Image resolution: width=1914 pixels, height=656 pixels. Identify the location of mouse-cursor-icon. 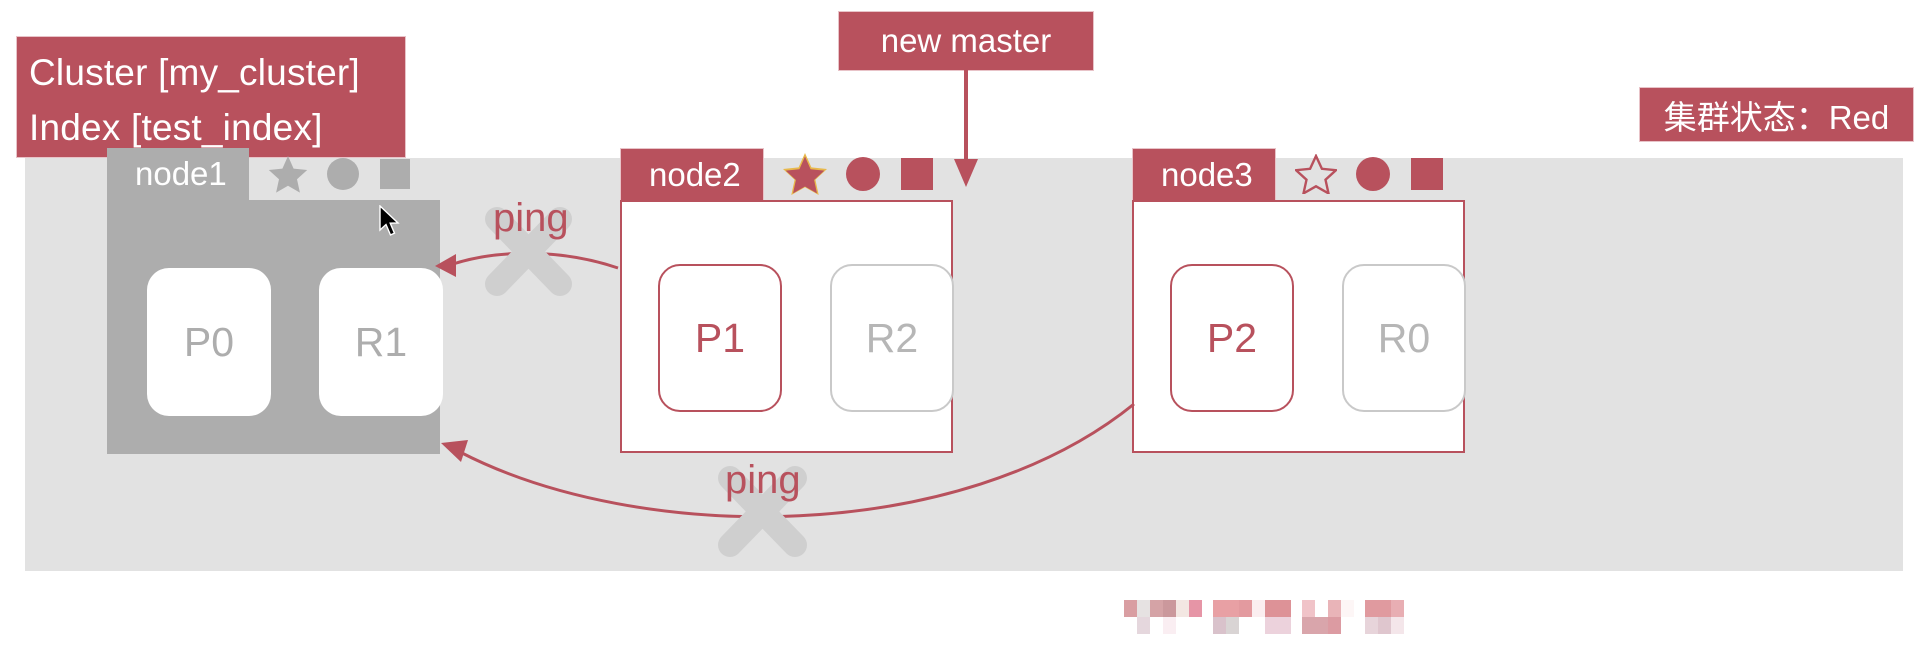
(389, 220).